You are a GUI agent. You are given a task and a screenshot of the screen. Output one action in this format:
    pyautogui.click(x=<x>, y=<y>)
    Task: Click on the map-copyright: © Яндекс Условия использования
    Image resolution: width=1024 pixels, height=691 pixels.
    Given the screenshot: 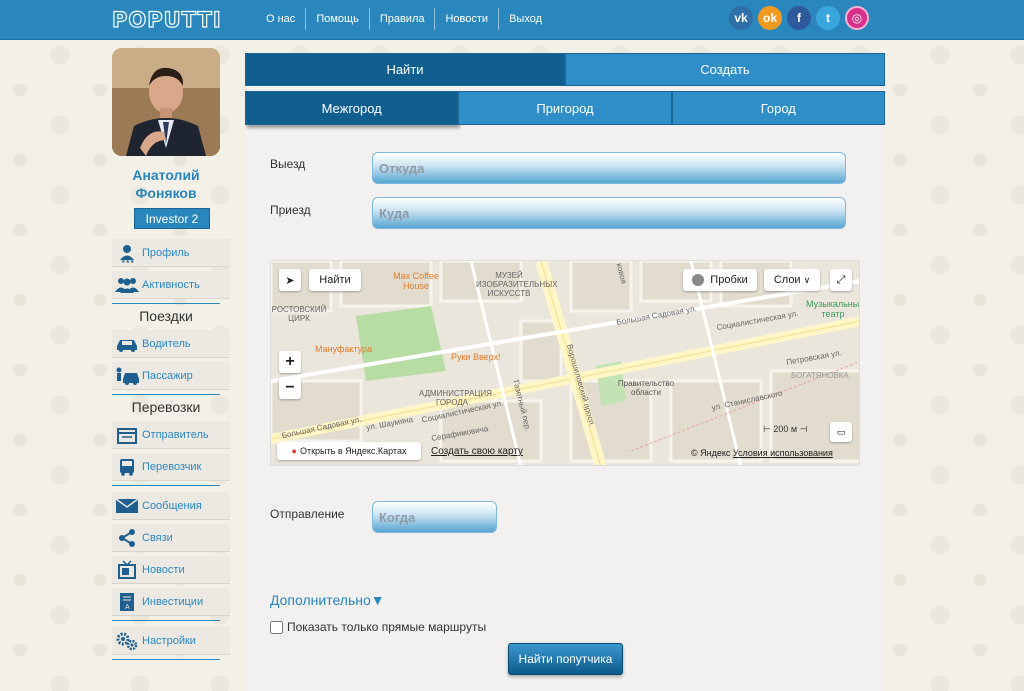 What is the action you would take?
    pyautogui.click(x=762, y=453)
    